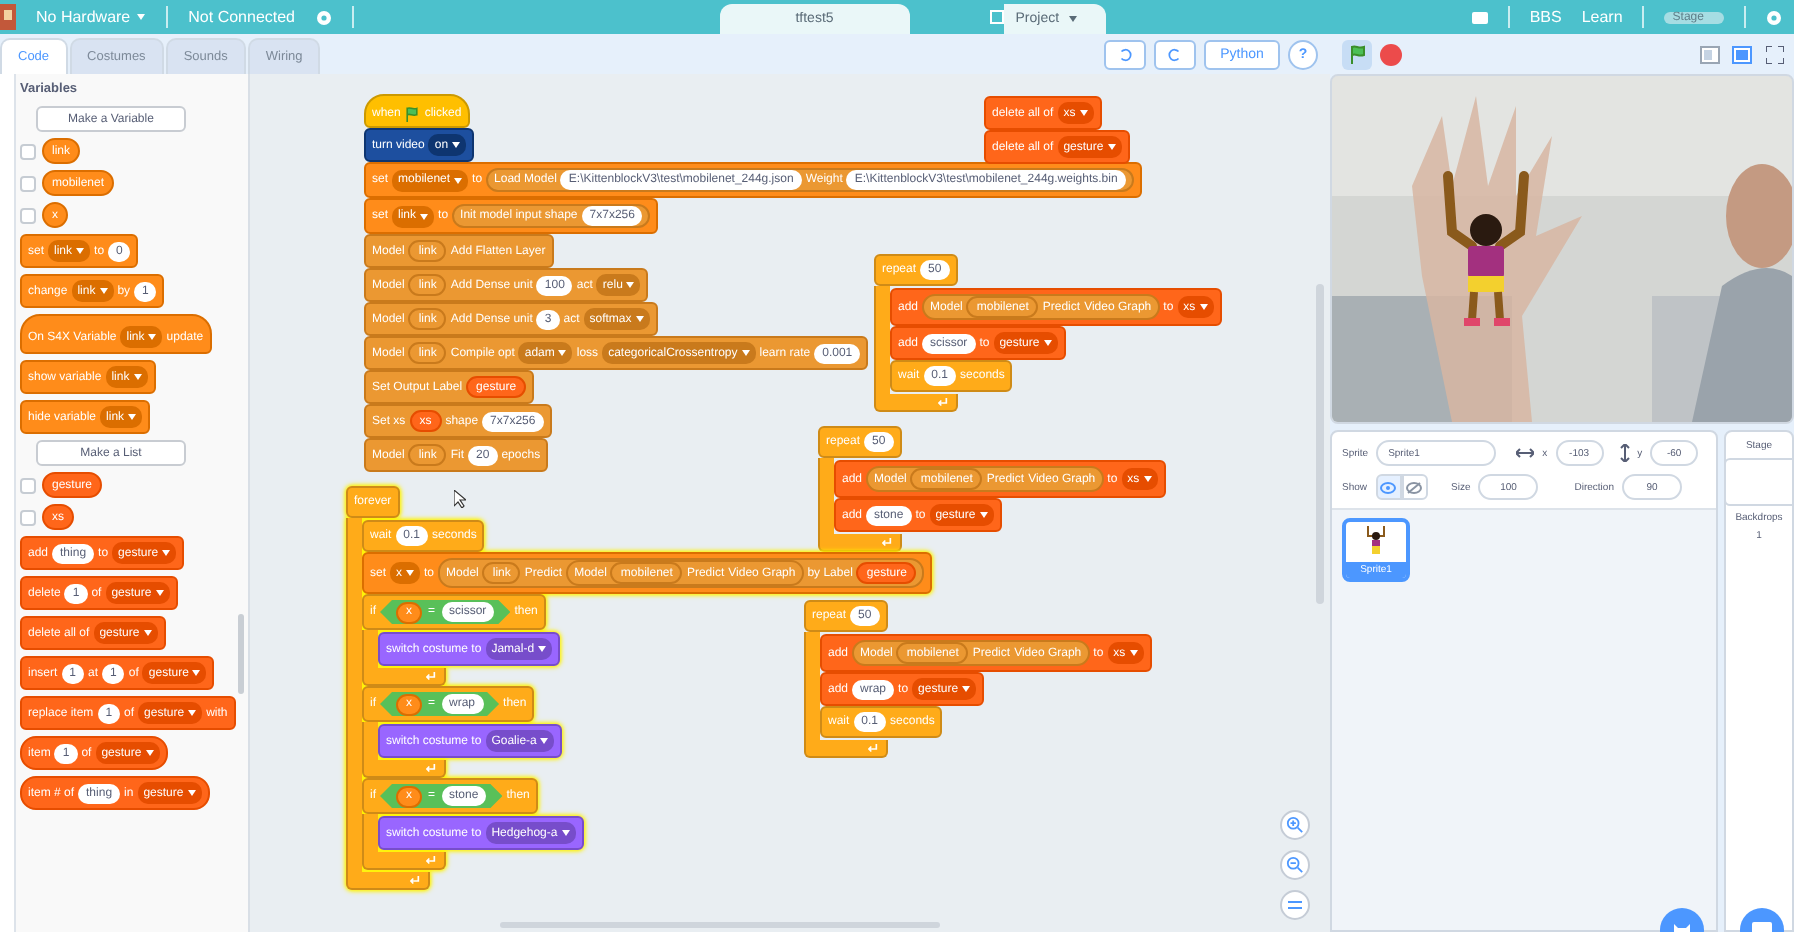 Image resolution: width=1794 pixels, height=932 pixels. Describe the element at coordinates (1545, 17) in the screenshot. I see `nav-link: BBS` at that location.